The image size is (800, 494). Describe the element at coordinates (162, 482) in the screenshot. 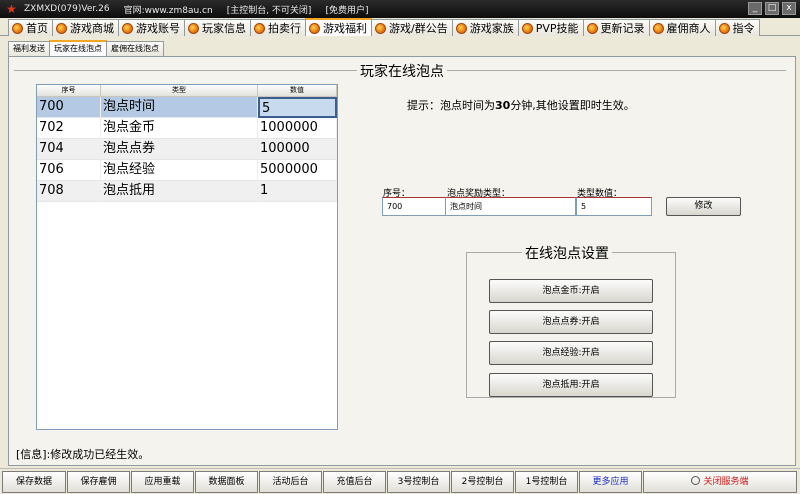

I see `reload-app-button: 应用重载` at that location.